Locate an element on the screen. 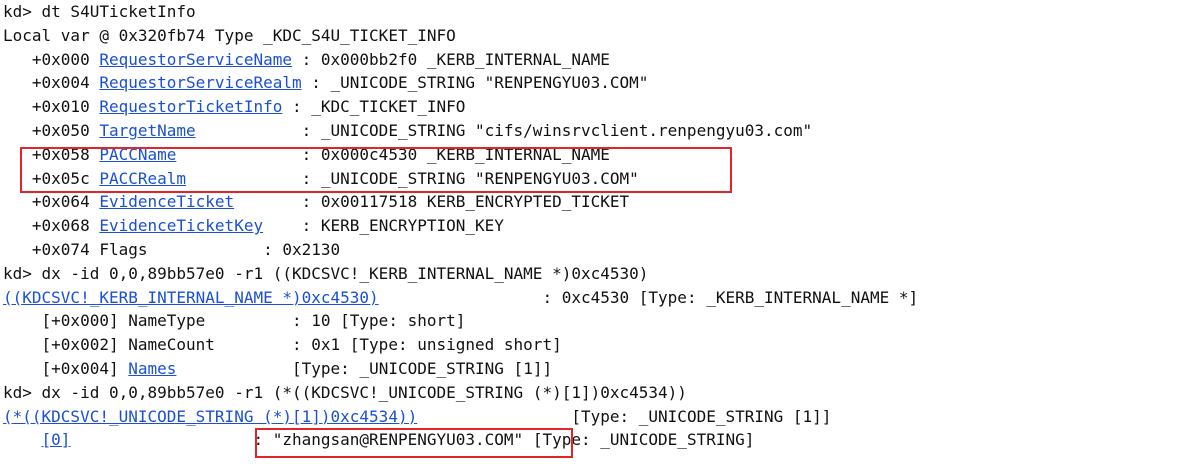  console-text: +0x058 is located at coordinates (51, 154).